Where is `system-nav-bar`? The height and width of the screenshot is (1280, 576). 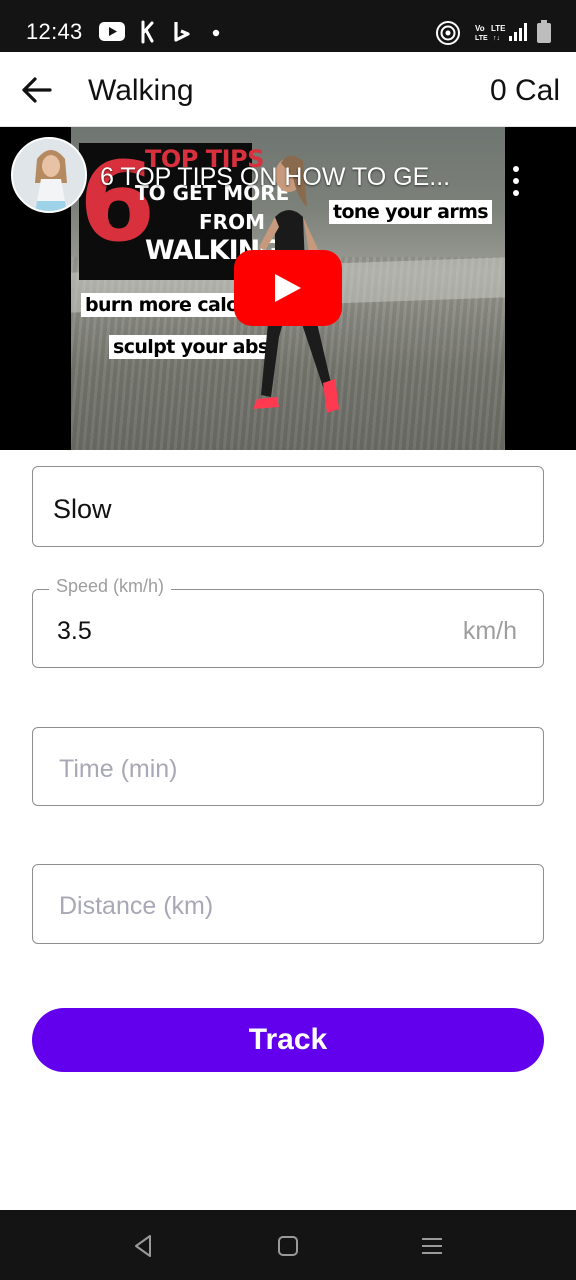
system-nav-bar is located at coordinates (288, 1245).